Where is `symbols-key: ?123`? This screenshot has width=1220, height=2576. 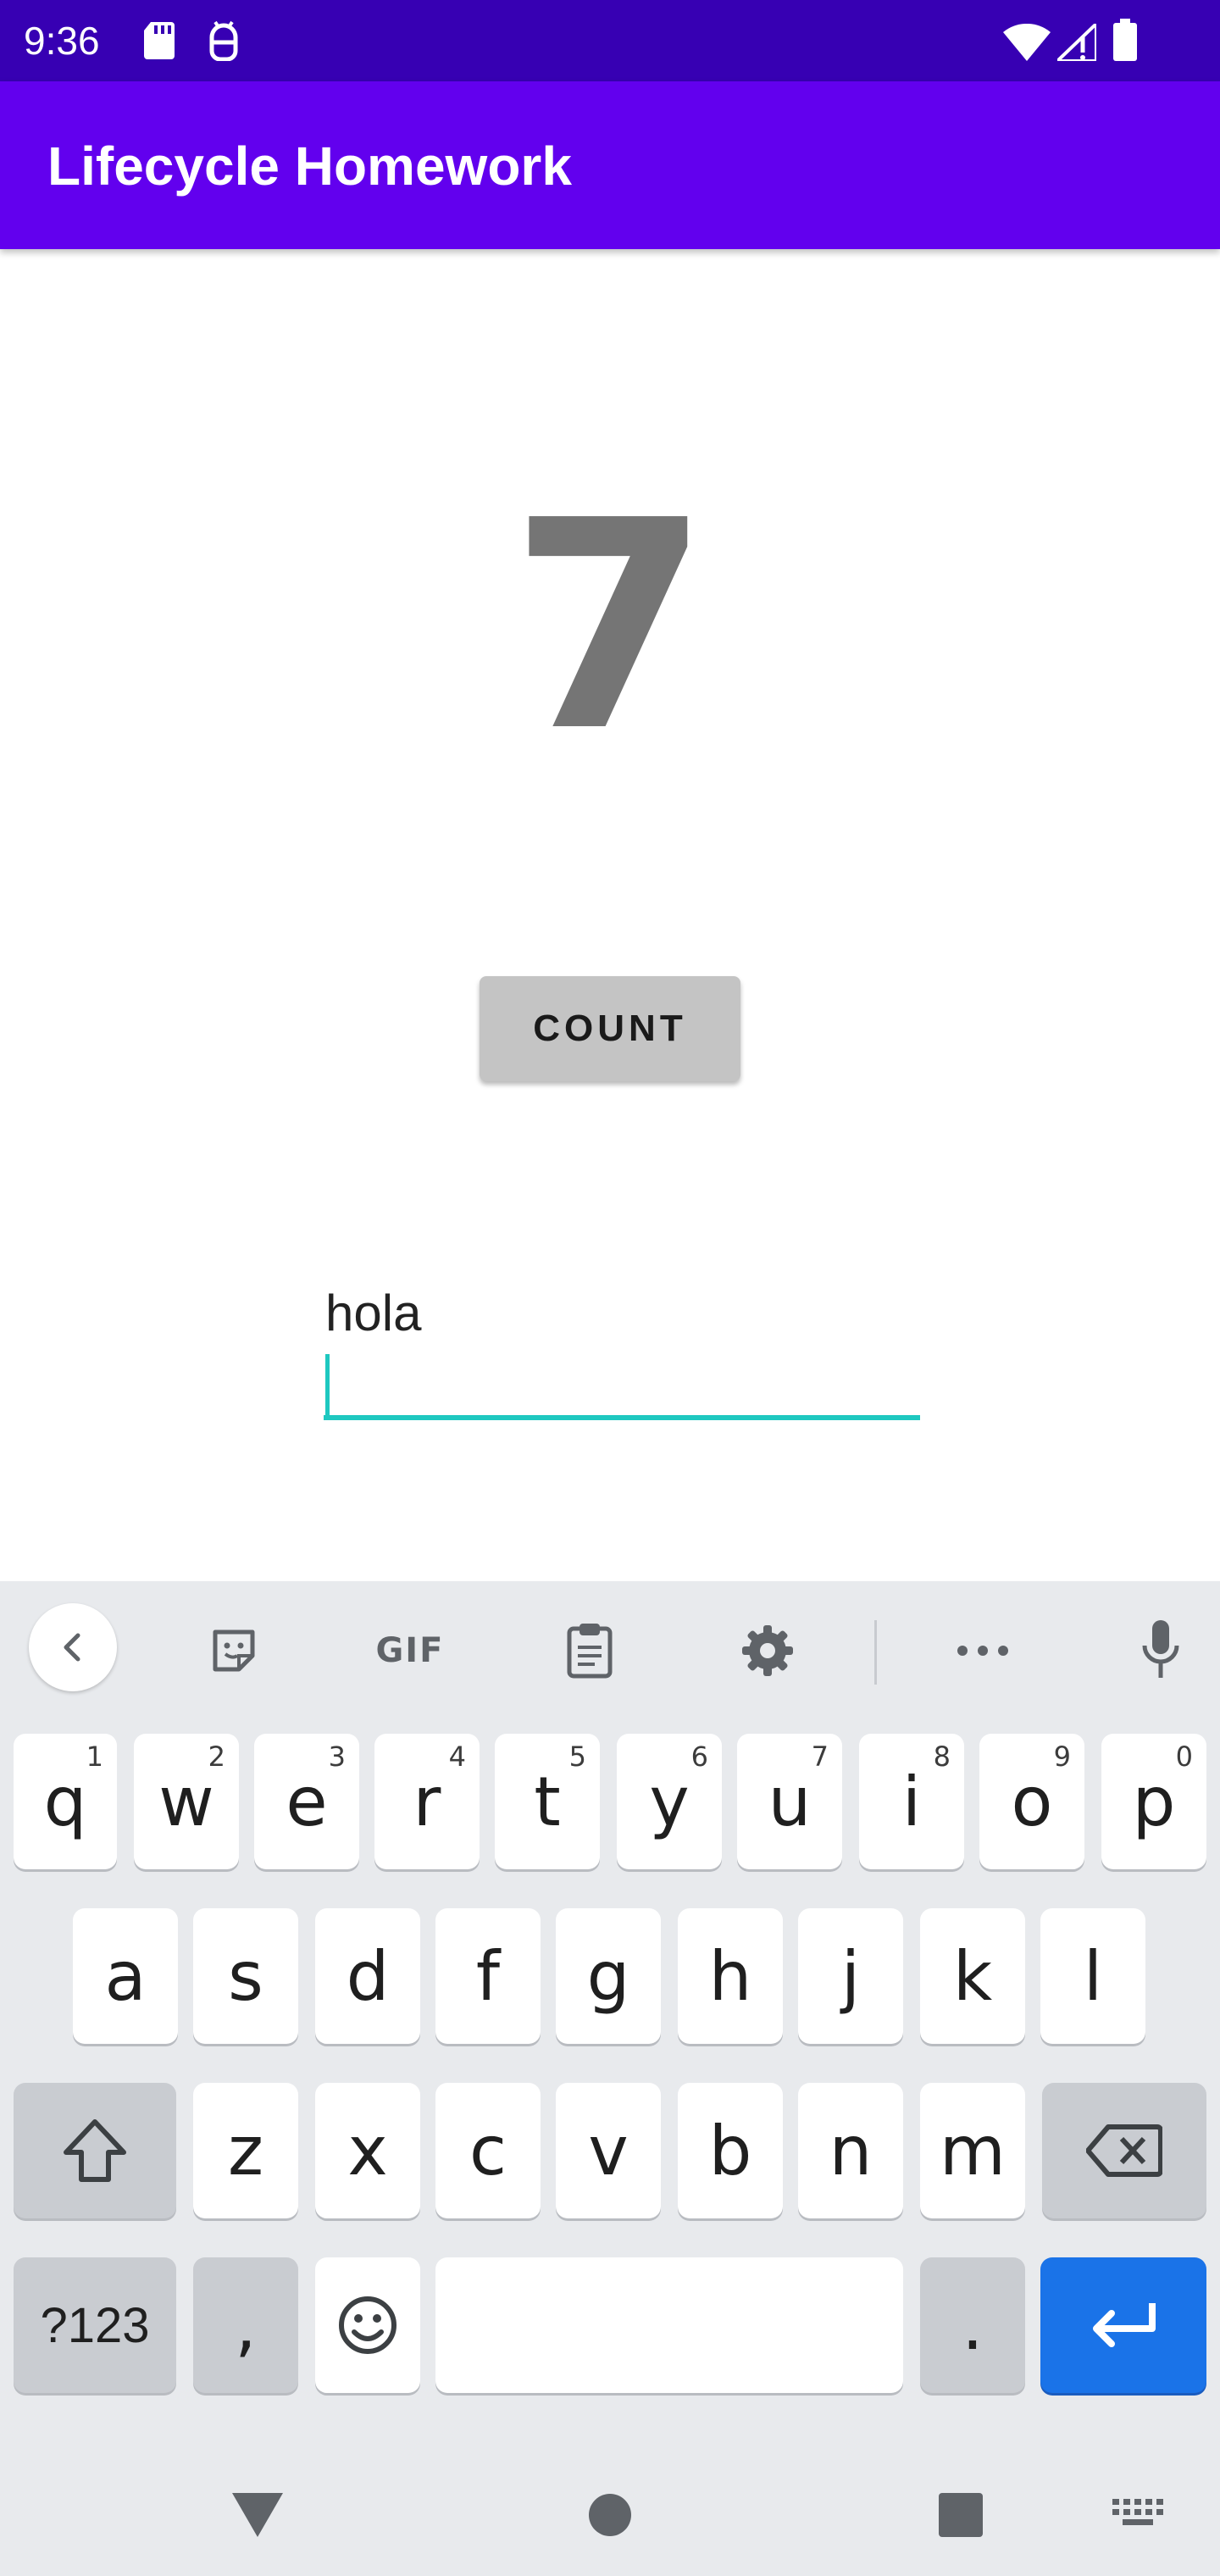 symbols-key: ?123 is located at coordinates (95, 2325).